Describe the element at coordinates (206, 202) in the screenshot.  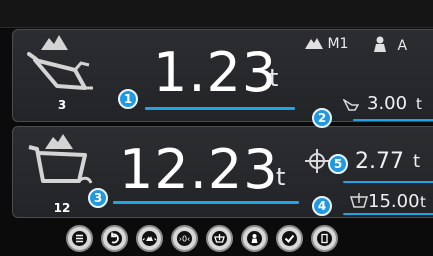
I see `total-weight-underline` at that location.